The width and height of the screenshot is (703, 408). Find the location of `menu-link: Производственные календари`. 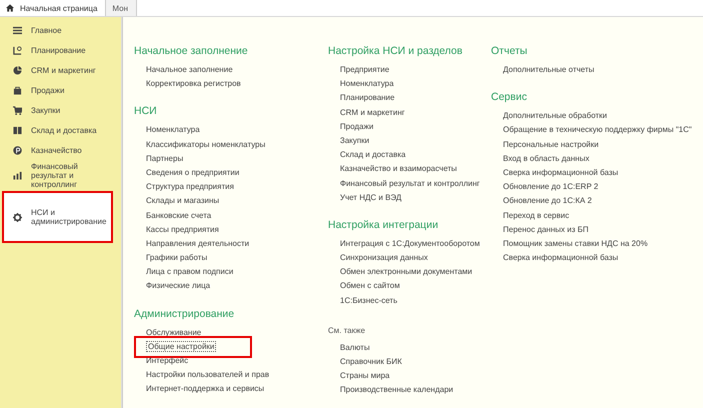

menu-link: Производственные календари is located at coordinates (397, 390).